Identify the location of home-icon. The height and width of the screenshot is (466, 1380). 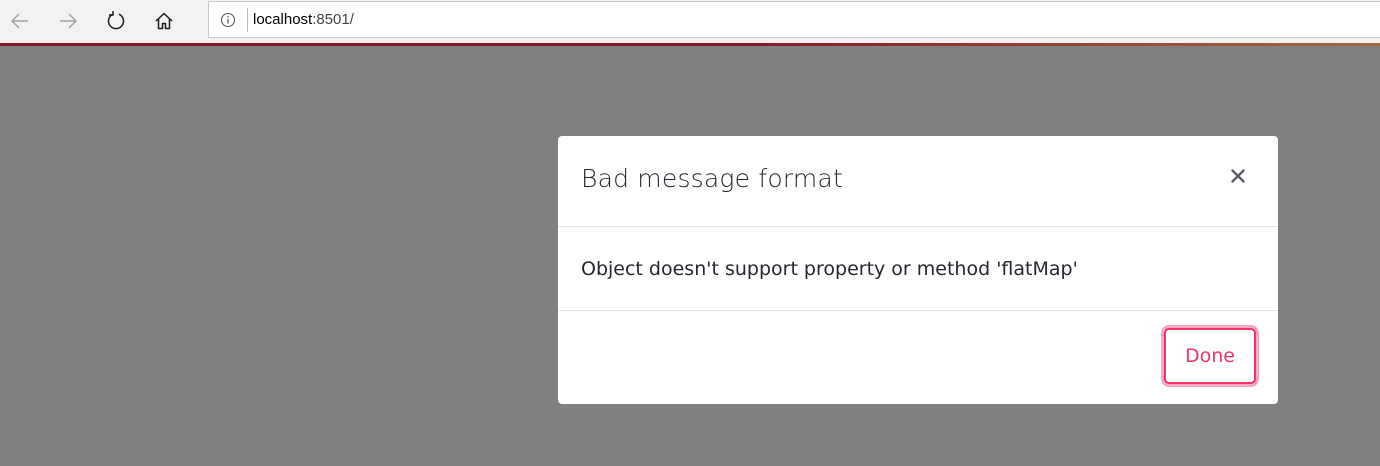
(164, 21).